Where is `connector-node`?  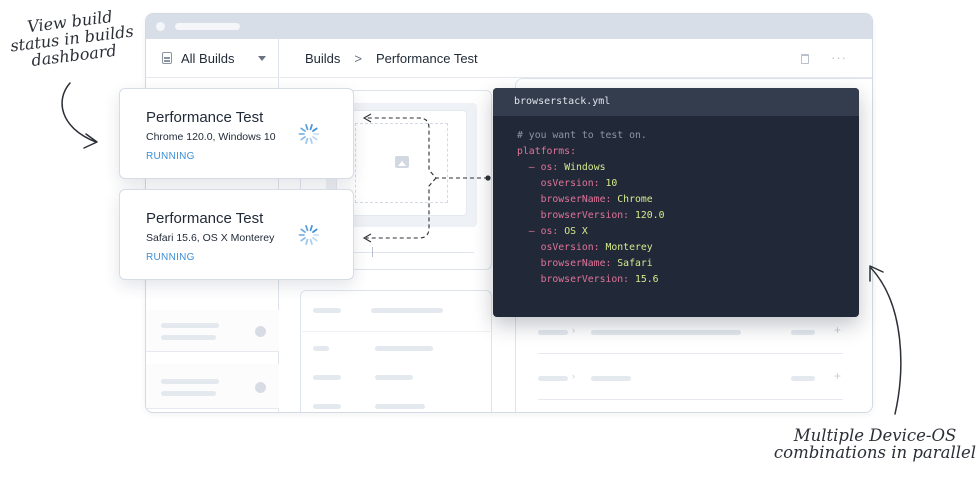 connector-node is located at coordinates (488, 178).